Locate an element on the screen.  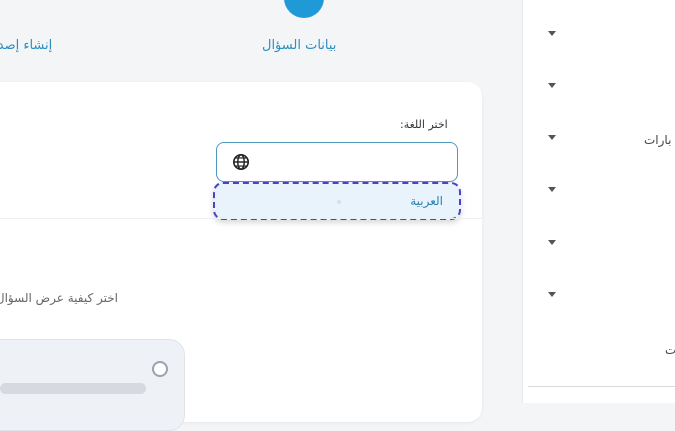
display-mode-label-text: اختر كيفية عرض السؤال is located at coordinates (59, 298).